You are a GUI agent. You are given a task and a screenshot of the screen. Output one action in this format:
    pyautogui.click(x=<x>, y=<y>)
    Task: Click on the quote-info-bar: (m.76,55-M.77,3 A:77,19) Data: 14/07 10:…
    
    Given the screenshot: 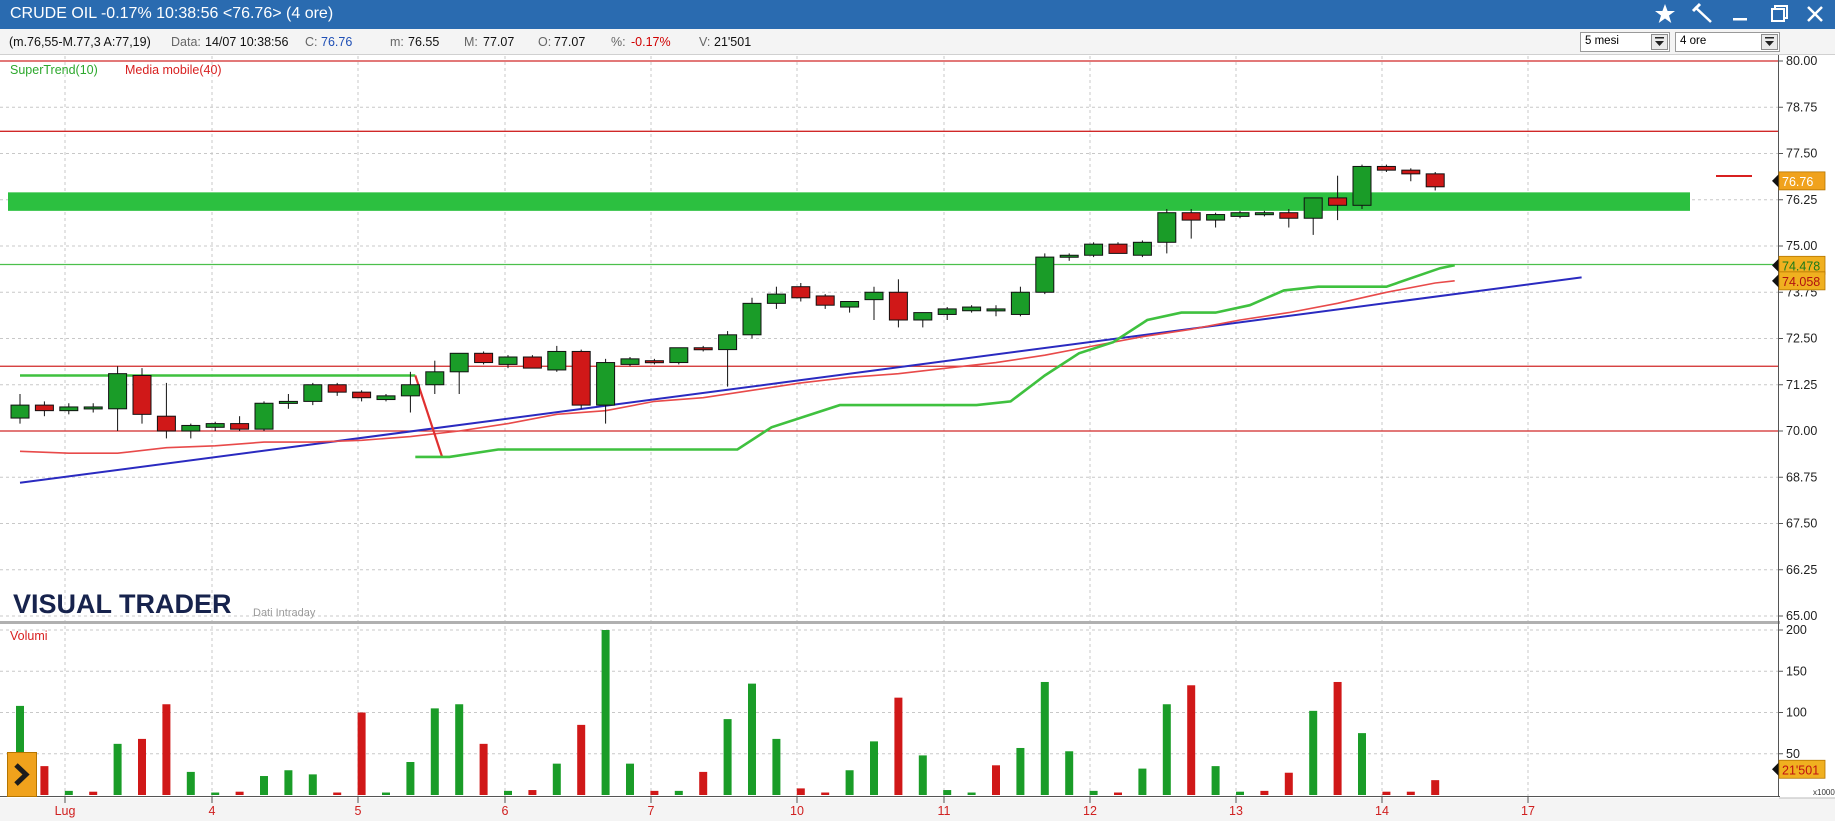 What is the action you would take?
    pyautogui.click(x=917, y=42)
    